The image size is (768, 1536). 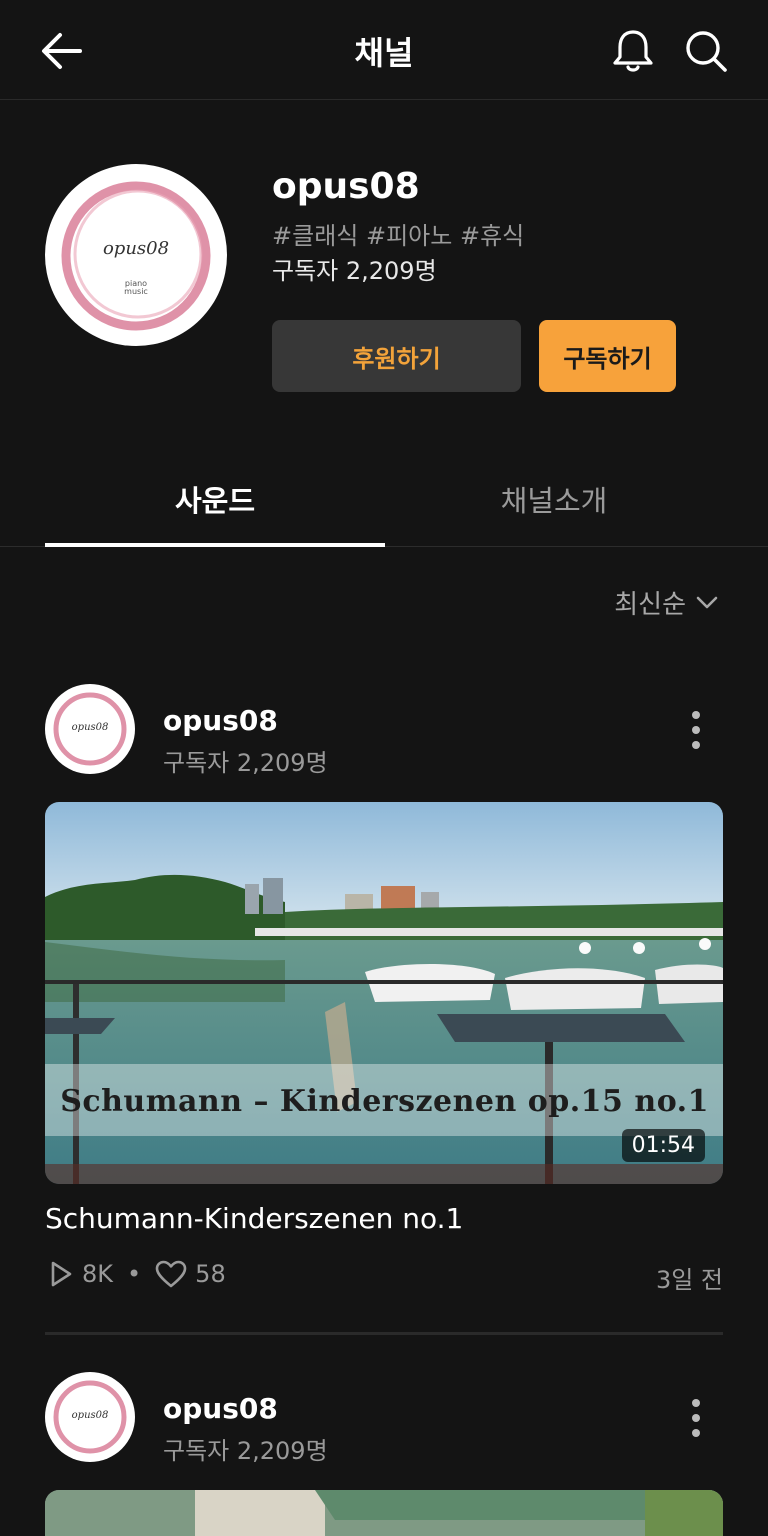 I want to click on search-icon, so click(x=706, y=51).